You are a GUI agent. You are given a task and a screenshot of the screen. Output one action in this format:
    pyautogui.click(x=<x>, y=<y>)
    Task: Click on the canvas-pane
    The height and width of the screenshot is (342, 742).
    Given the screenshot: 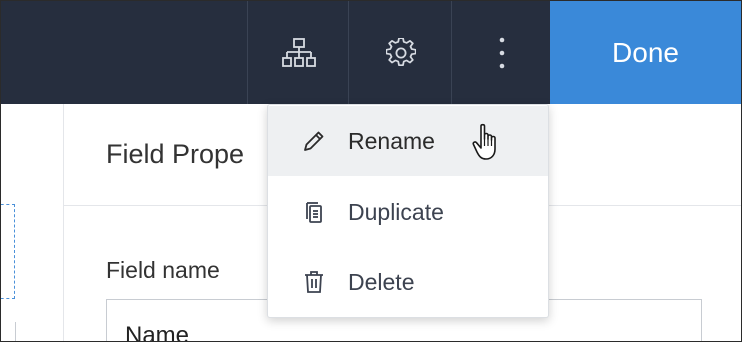 What is the action you would take?
    pyautogui.click(x=32, y=222)
    